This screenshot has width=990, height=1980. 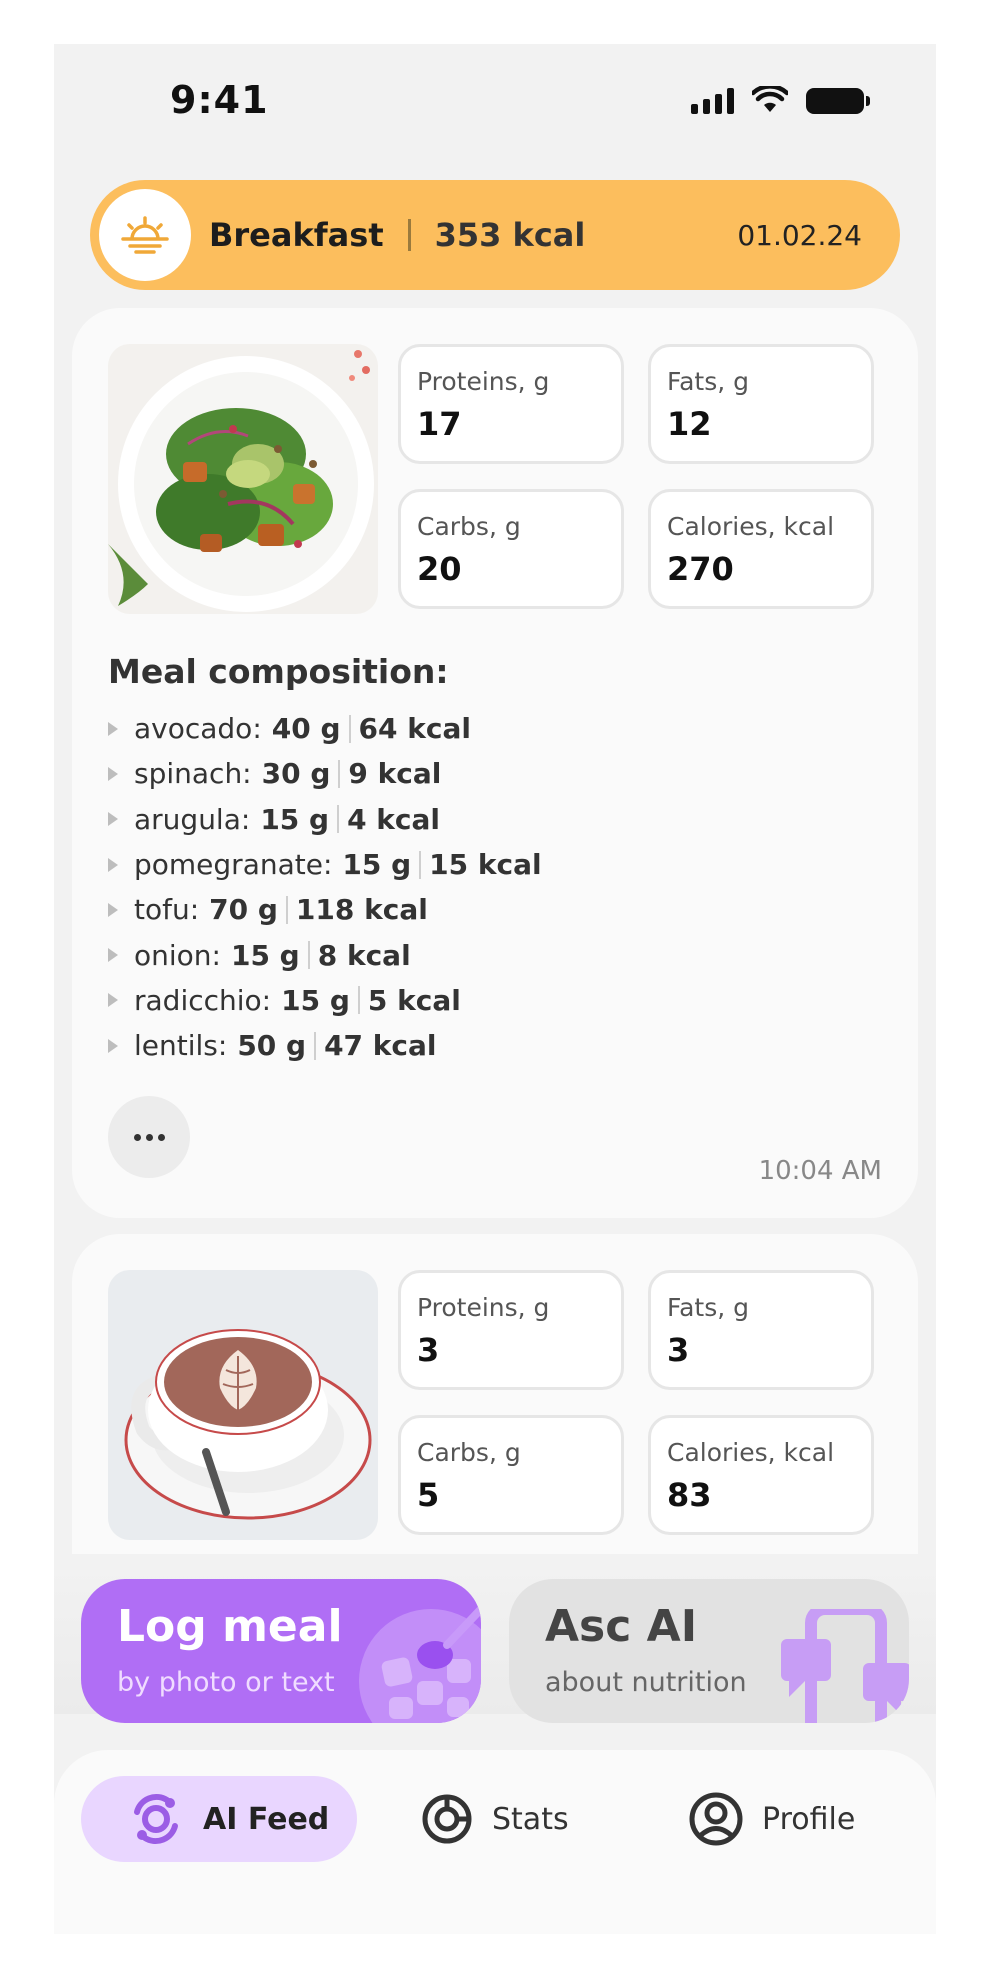 I want to click on ingredient-name: onion:, so click(x=177, y=955).